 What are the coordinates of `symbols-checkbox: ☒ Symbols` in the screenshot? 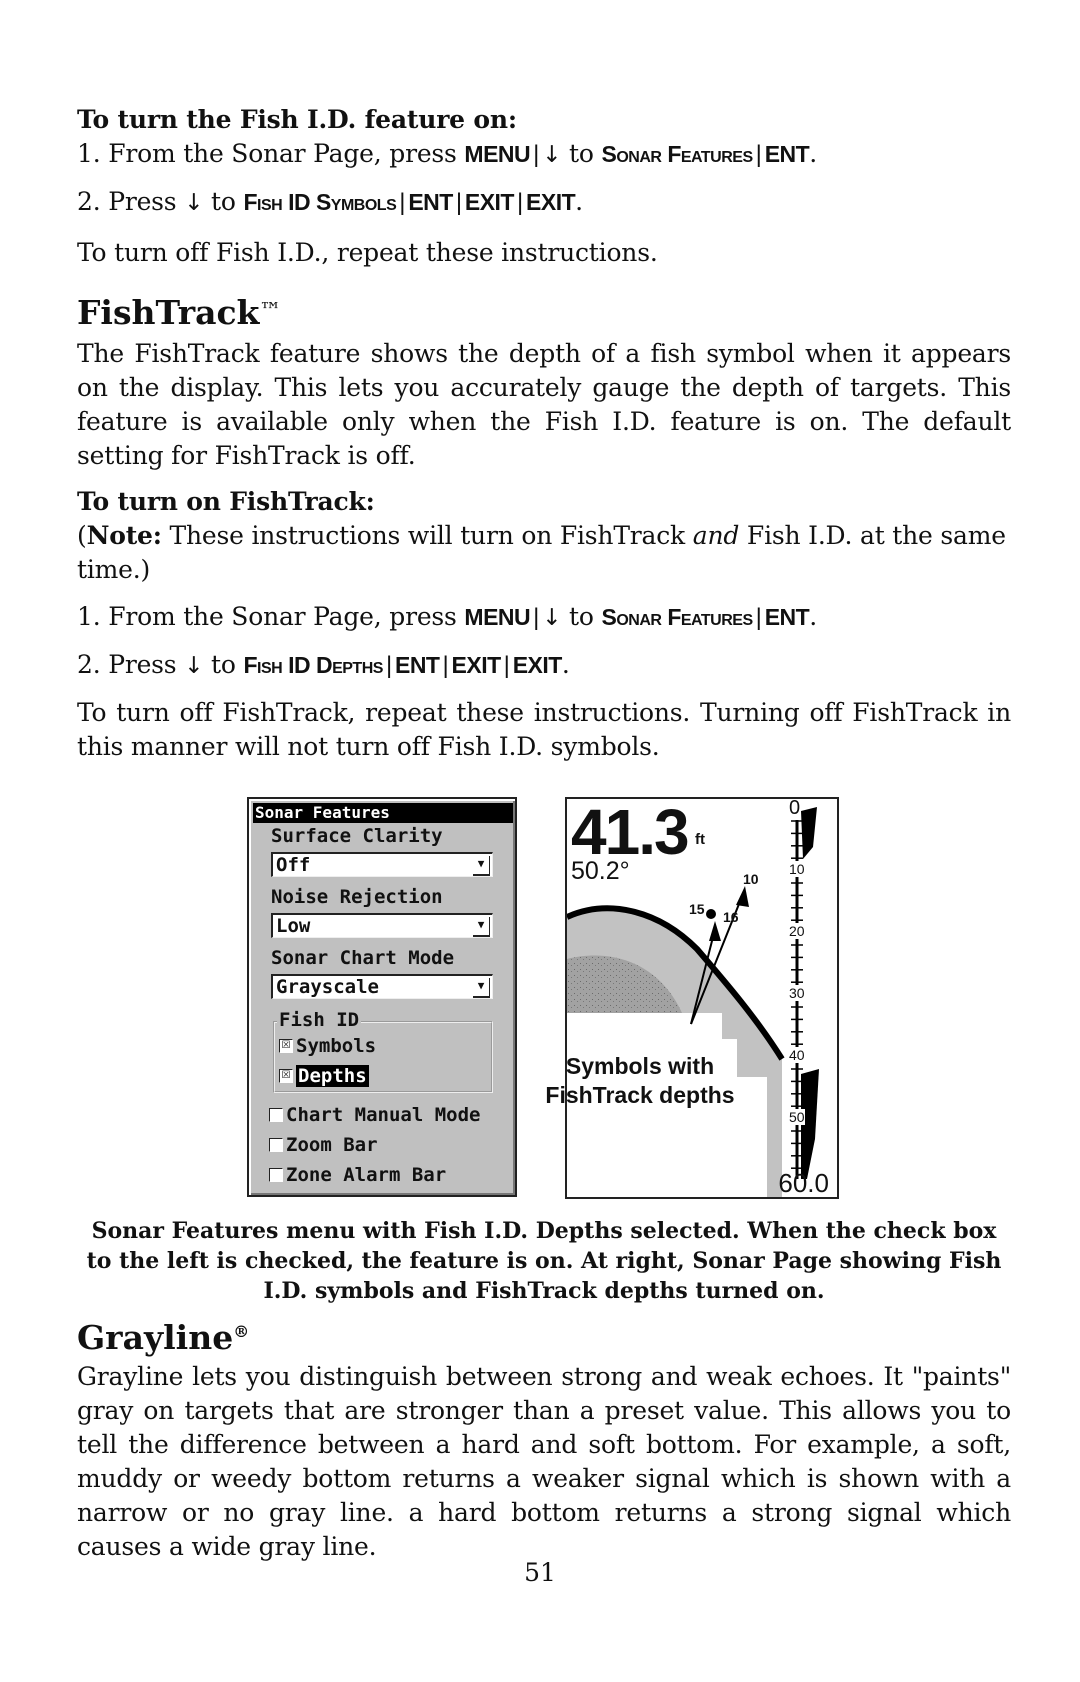 It's located at (327, 1046).